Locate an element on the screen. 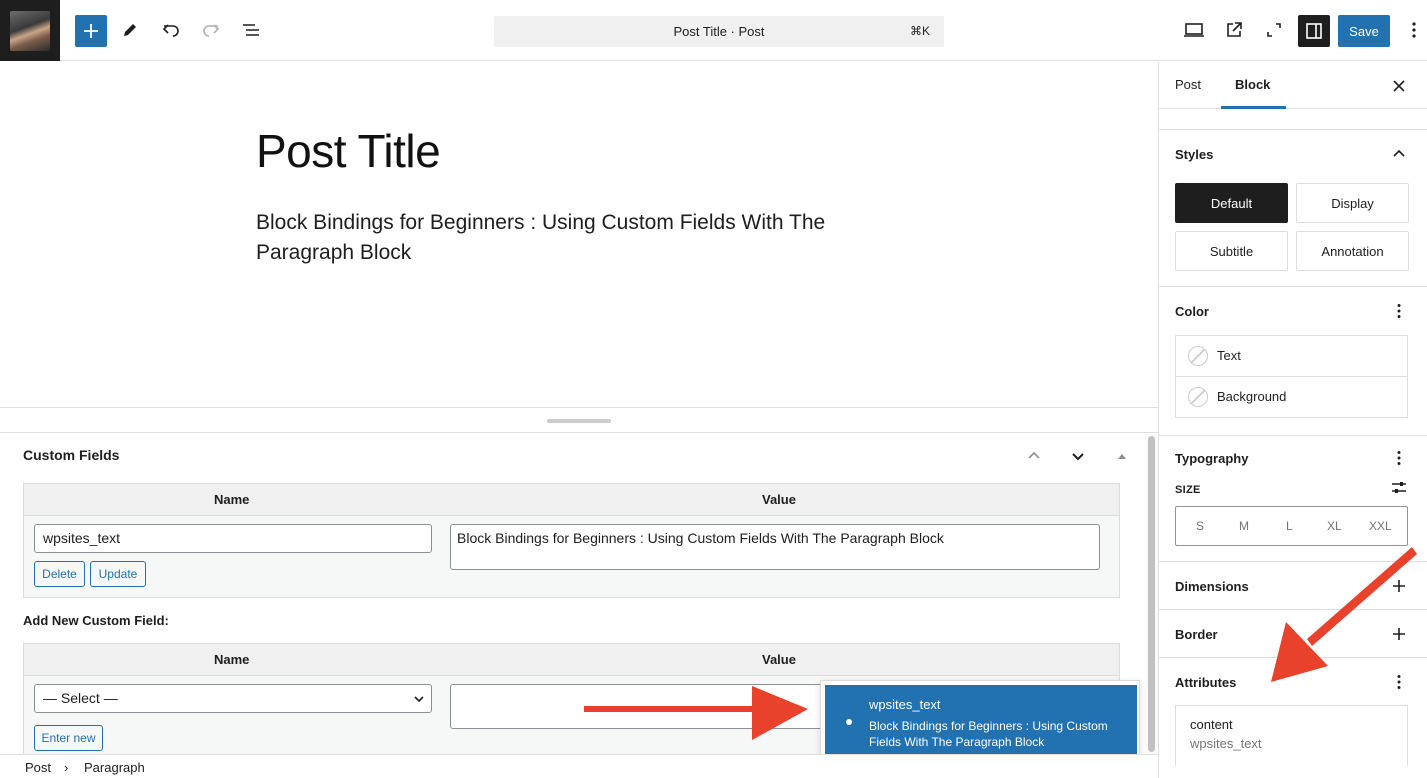 The image size is (1427, 778). select-value: — Select — is located at coordinates (80, 698).